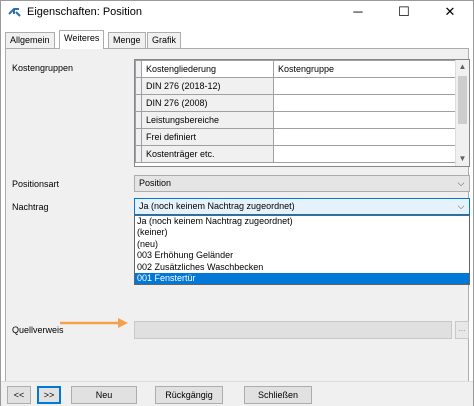  Describe the element at coordinates (49, 395) in the screenshot. I see `next-button: >>` at that location.